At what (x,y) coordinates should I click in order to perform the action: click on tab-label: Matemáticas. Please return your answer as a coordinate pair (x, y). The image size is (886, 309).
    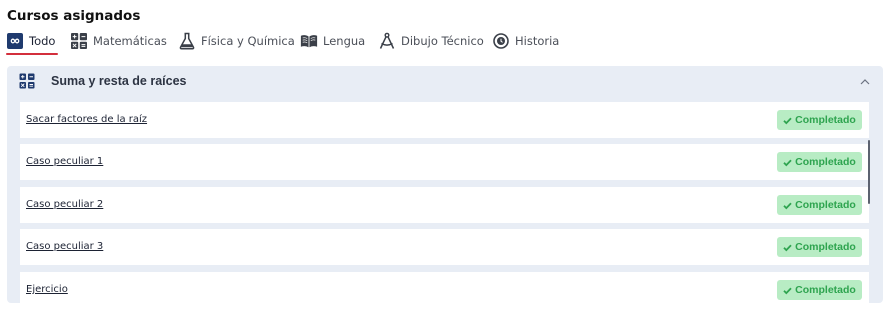
    Looking at the image, I should click on (130, 41).